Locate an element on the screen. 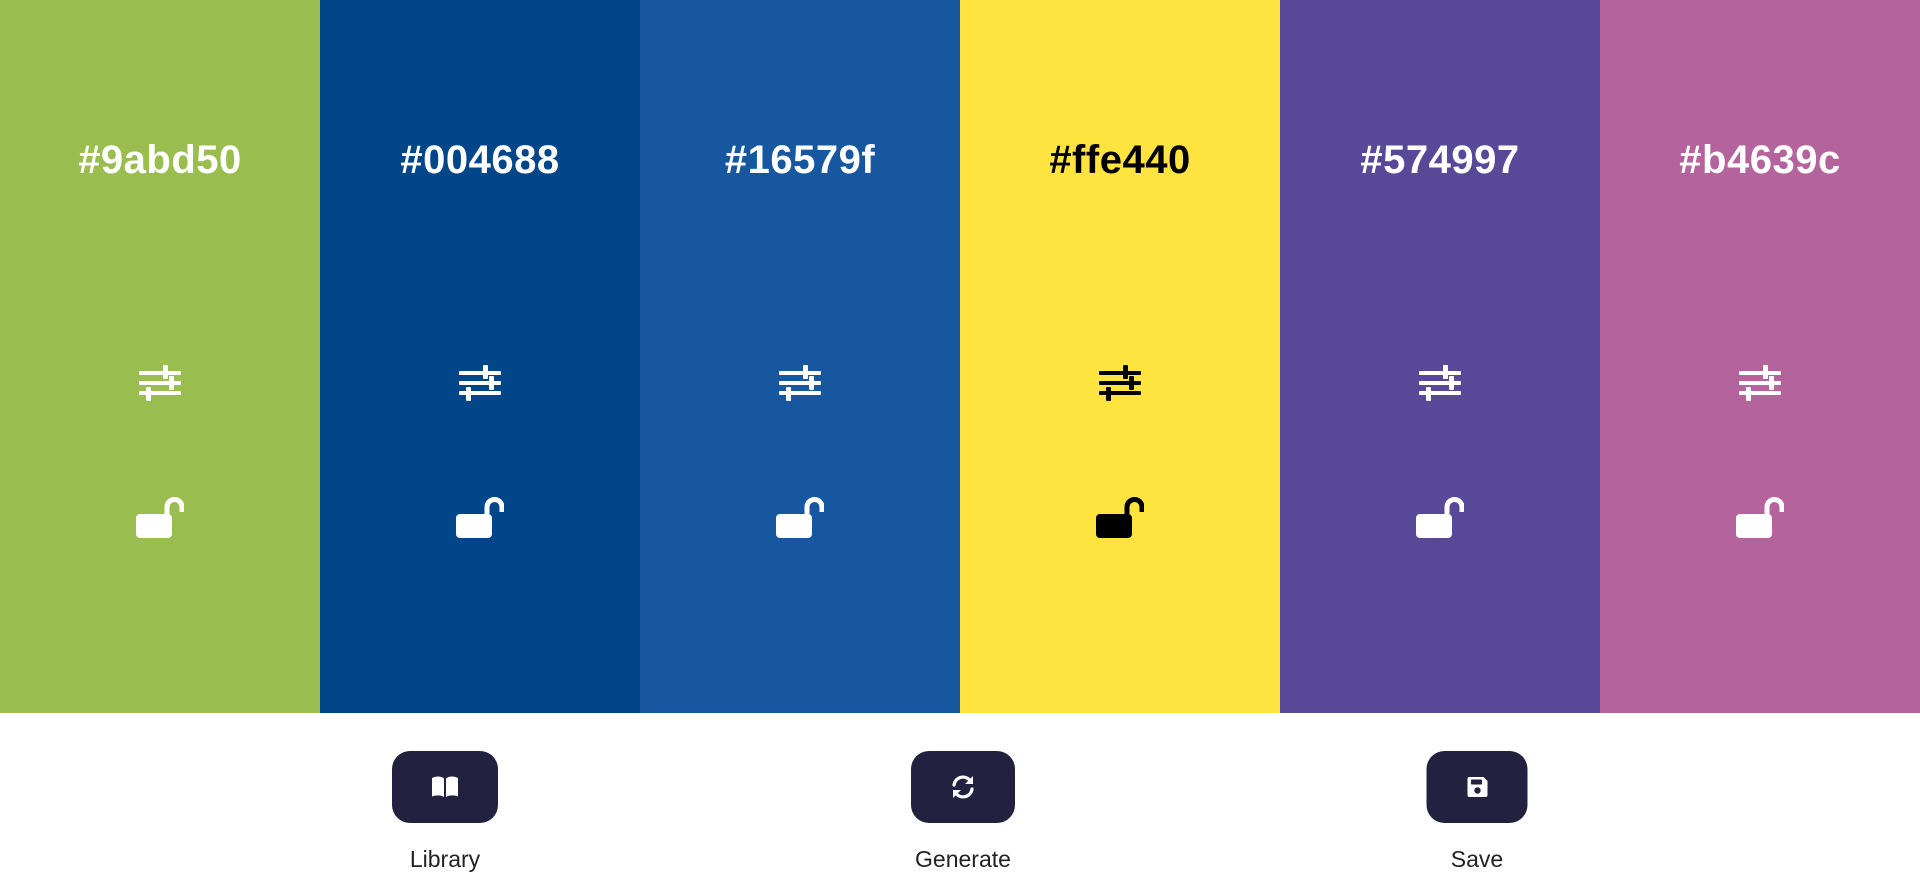  color-swatch-4: #ffe440 is located at coordinates (1120, 356).